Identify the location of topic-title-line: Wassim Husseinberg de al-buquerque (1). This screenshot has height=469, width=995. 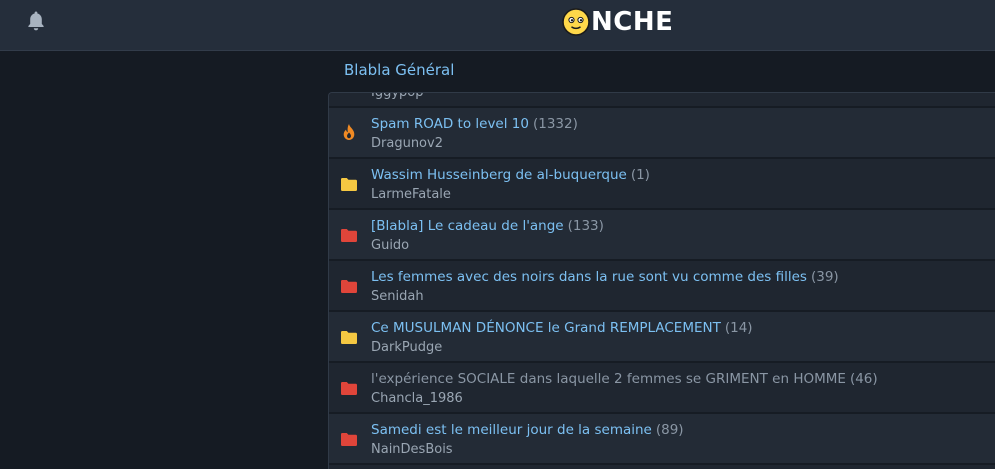
(510, 175).